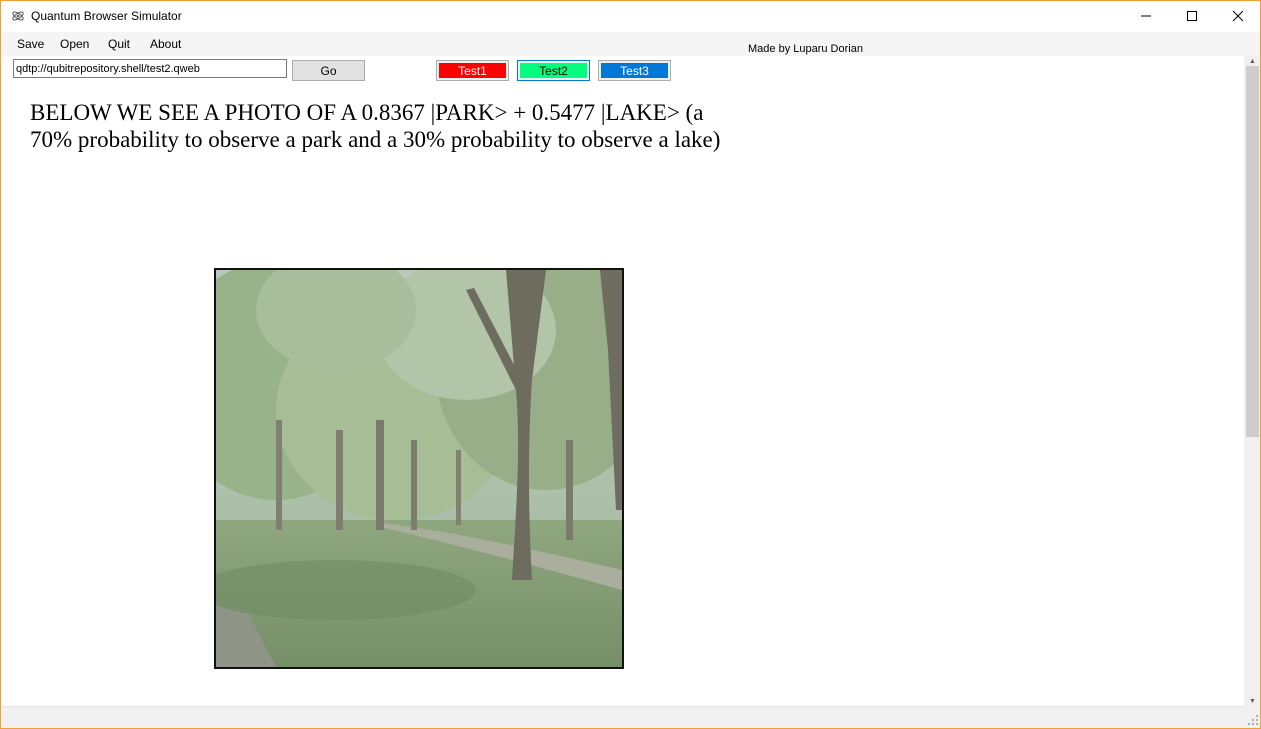 This screenshot has height=729, width=1261. Describe the element at coordinates (328, 70) in the screenshot. I see `go-button: Go` at that location.